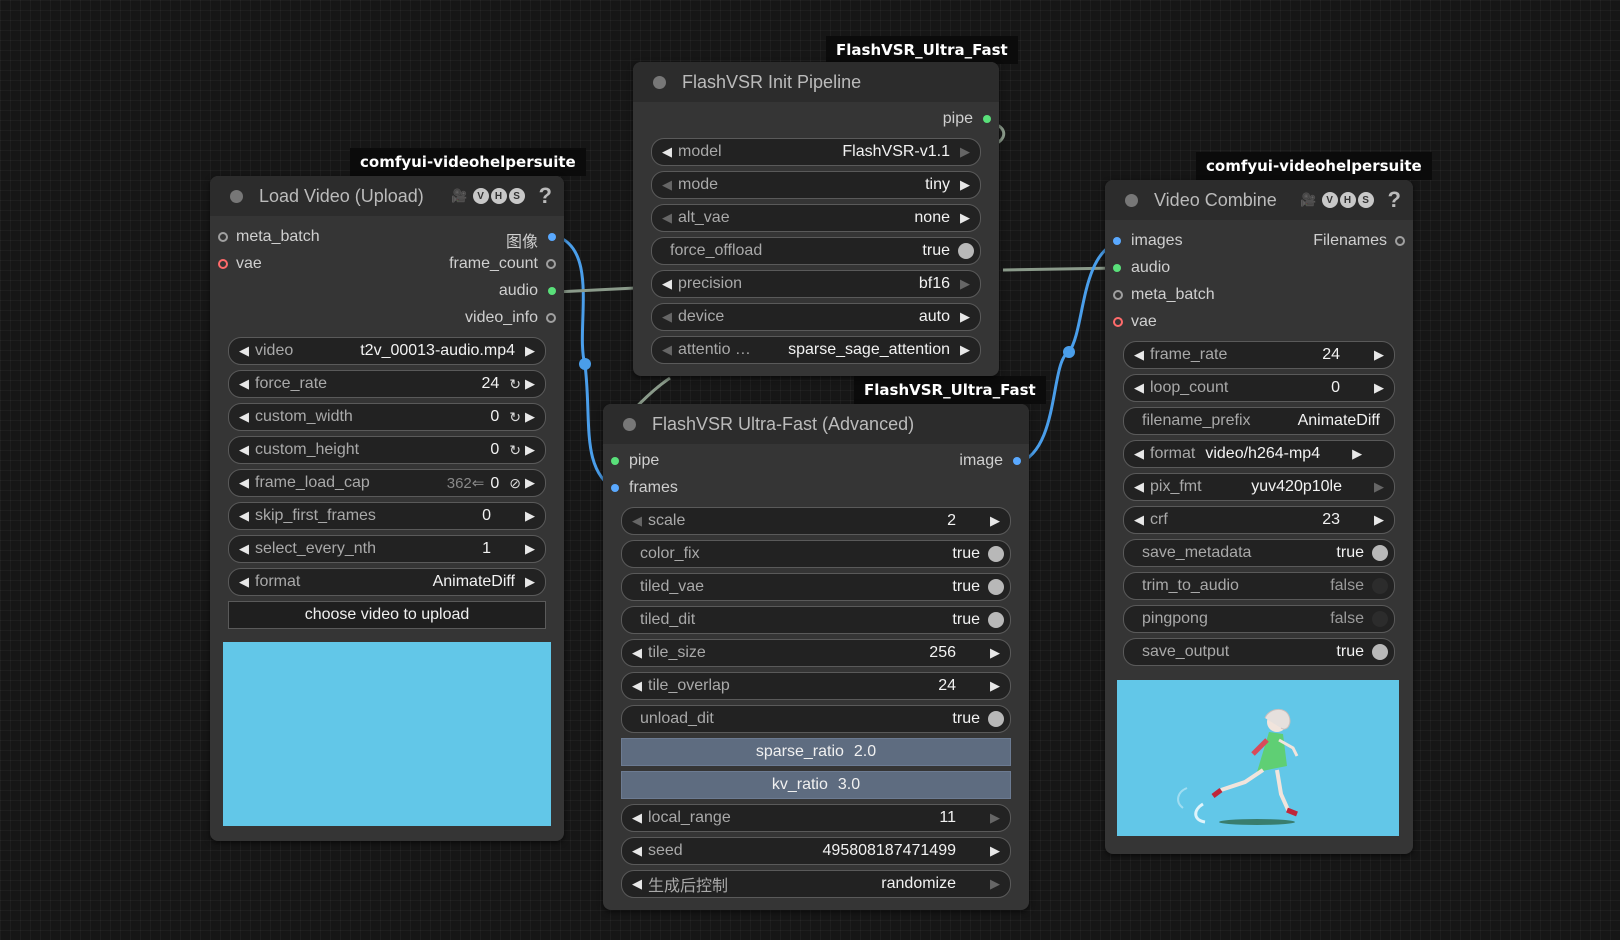 The height and width of the screenshot is (940, 1620). What do you see at coordinates (387, 351) in the screenshot?
I see `widget-video: ◀ video t2v_00013-audio.mp4 ▶` at bounding box center [387, 351].